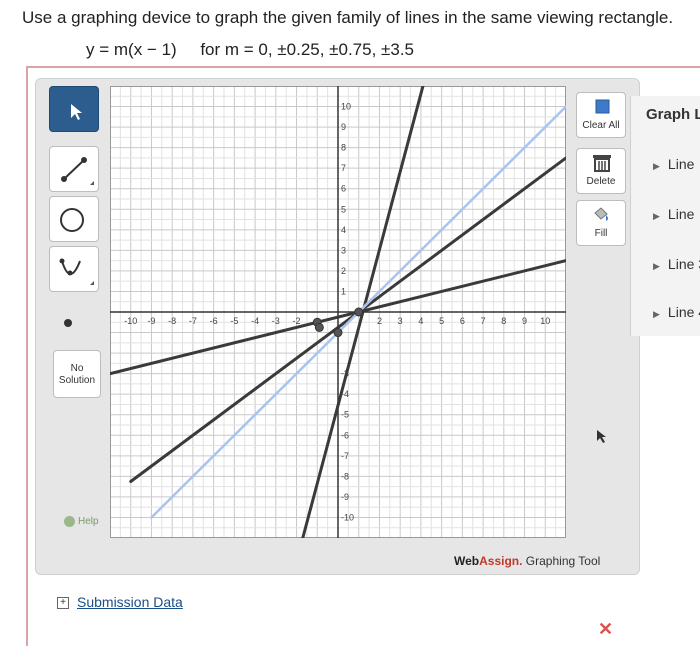 Image resolution: width=700 pixels, height=646 pixels. Describe the element at coordinates (347, 517) in the screenshot. I see `y-tick-label: -10` at that location.